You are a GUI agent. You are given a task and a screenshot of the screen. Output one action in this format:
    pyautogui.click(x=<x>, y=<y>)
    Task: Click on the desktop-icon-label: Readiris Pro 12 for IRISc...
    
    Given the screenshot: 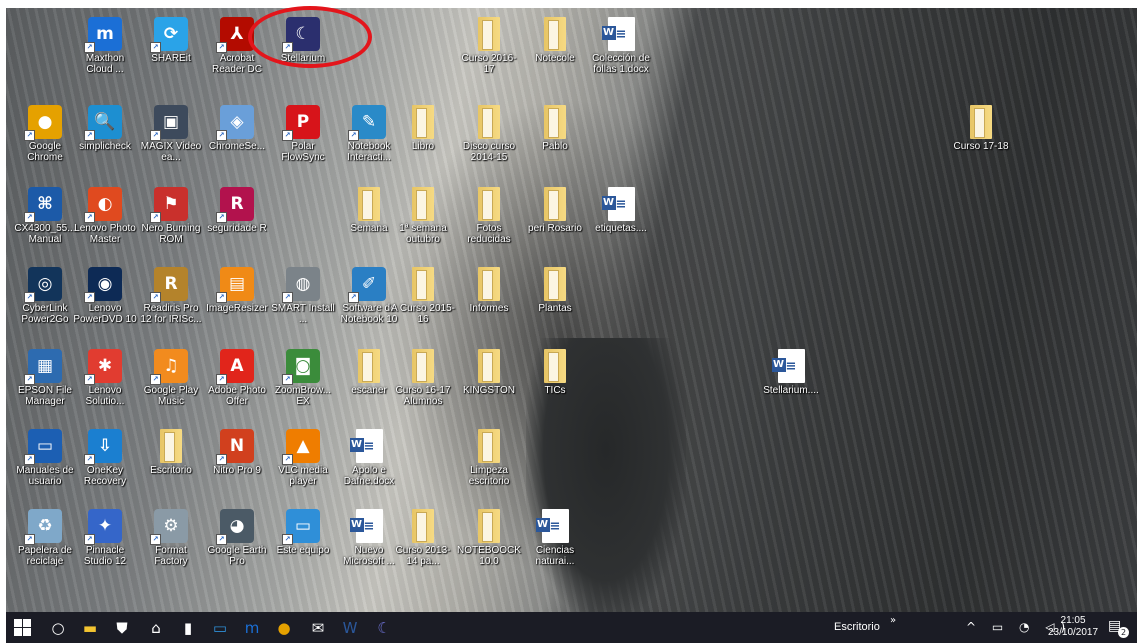 What is the action you would take?
    pyautogui.click(x=171, y=314)
    